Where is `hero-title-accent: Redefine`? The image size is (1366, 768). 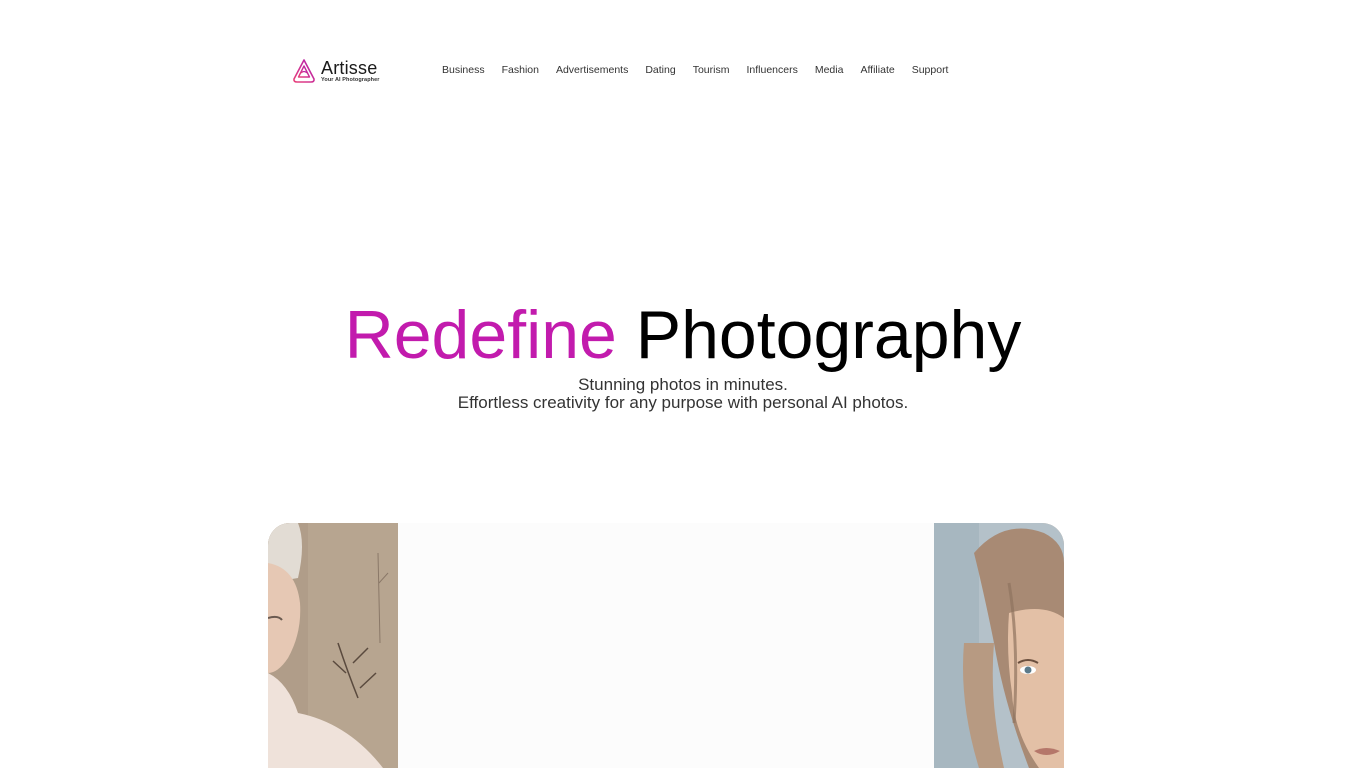
hero-title-accent: Redefine is located at coordinates (480, 335).